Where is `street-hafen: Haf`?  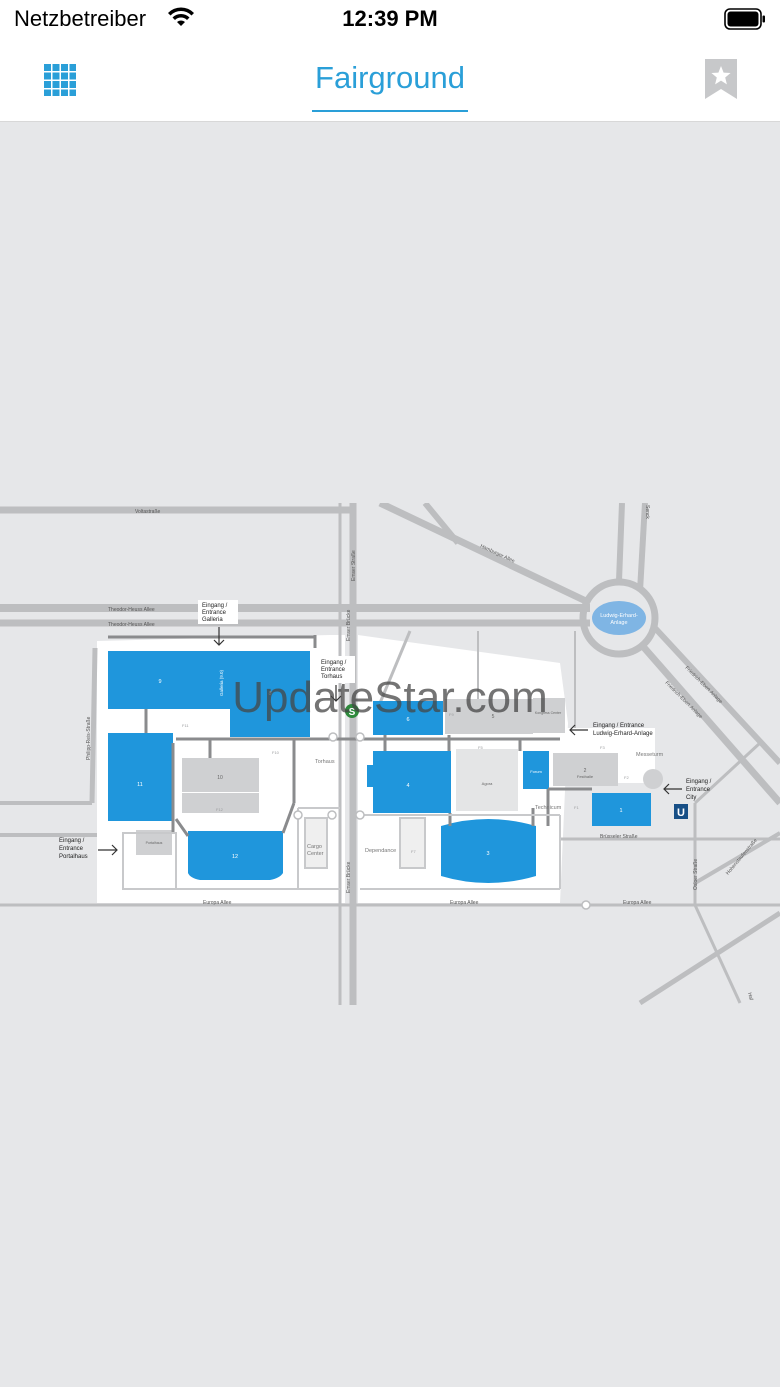
street-hafen: Haf is located at coordinates (750, 997).